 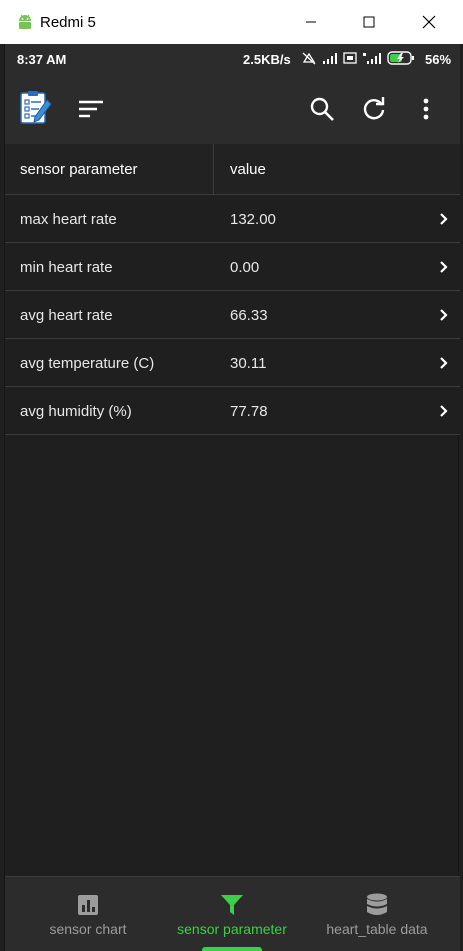 I want to click on checklist-icon, so click(x=35, y=108).